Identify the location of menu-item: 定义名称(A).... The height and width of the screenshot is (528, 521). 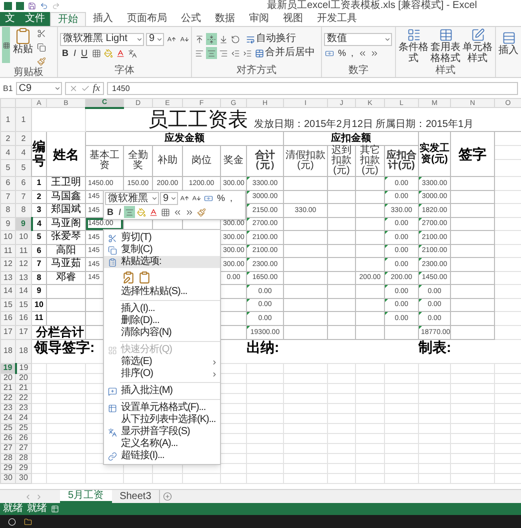
(162, 444).